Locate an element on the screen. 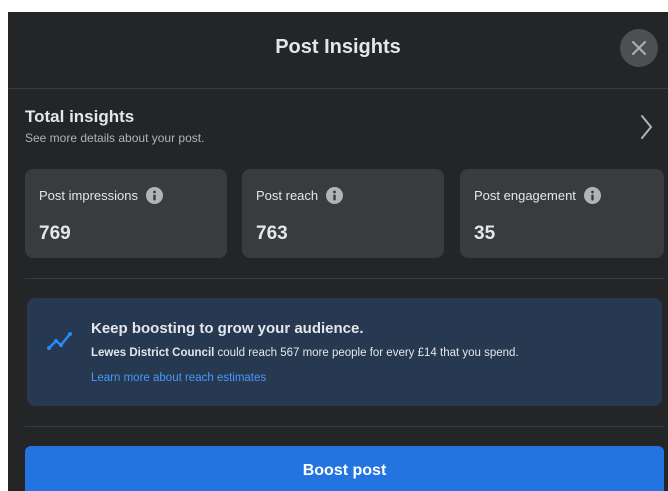 The image size is (668, 491). metric-value: 769 is located at coordinates (55, 233).